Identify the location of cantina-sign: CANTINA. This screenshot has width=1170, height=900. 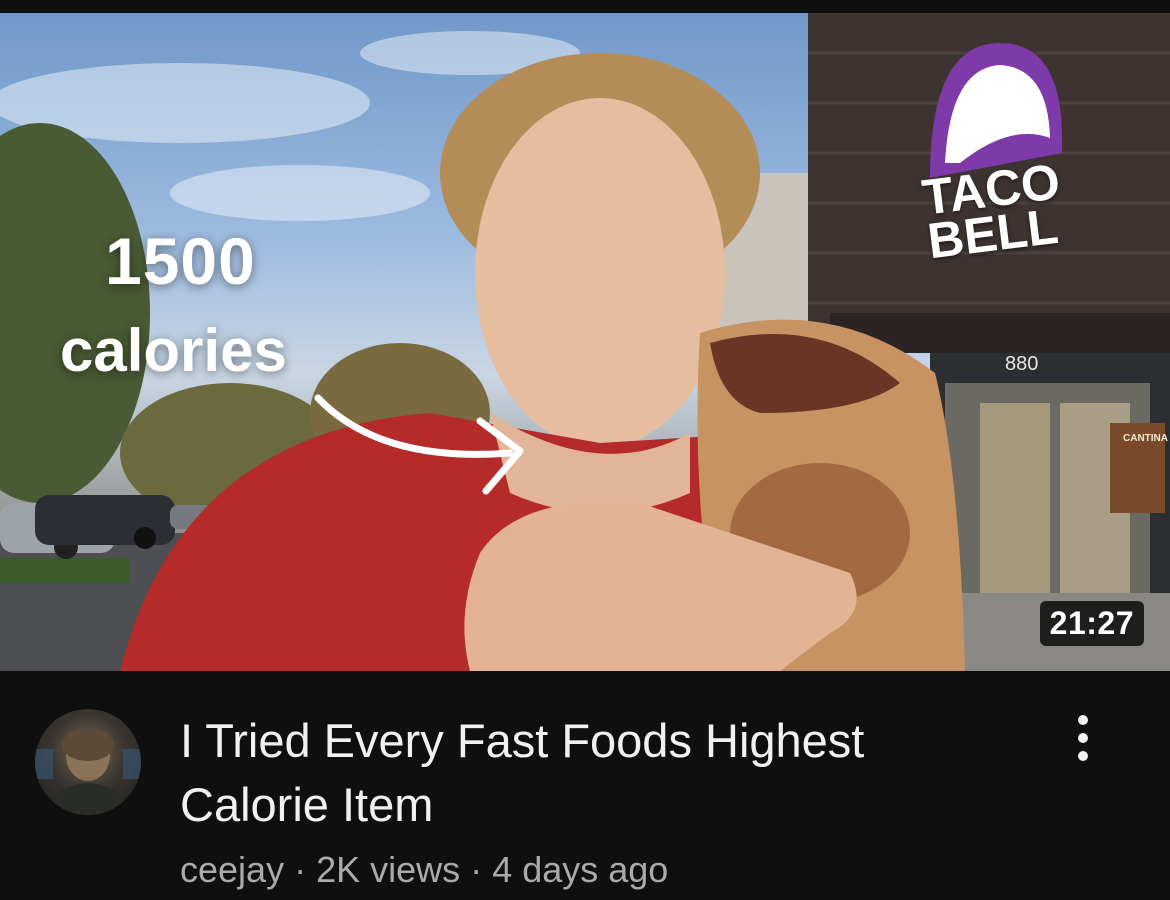
(1145, 438).